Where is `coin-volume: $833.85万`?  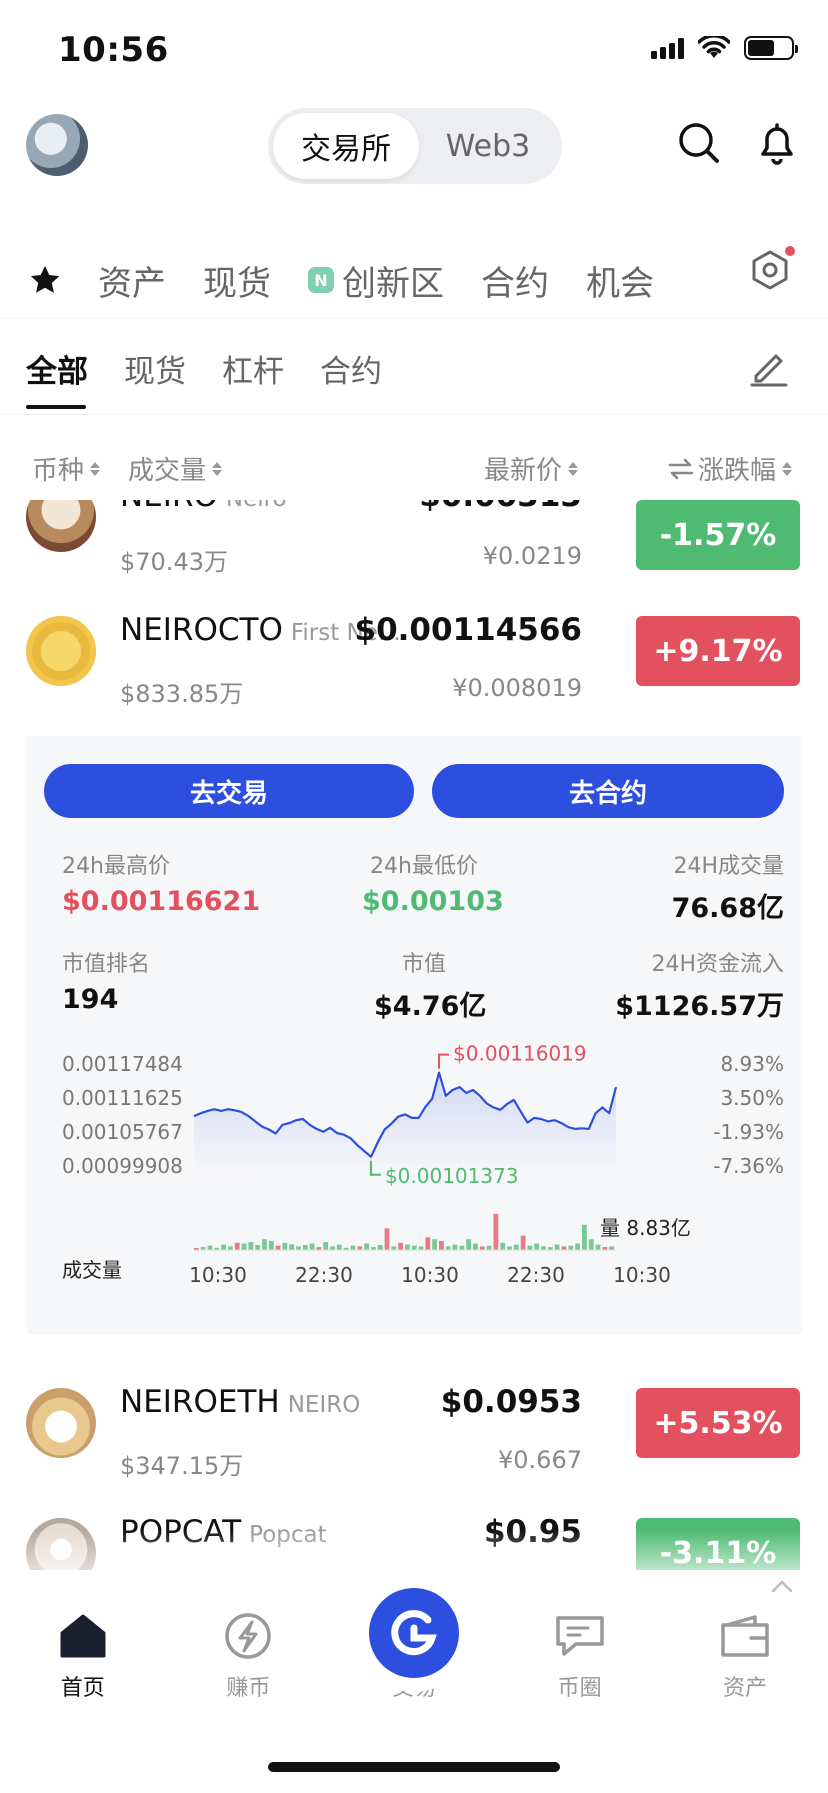
coin-volume: $833.85万 is located at coordinates (182, 694).